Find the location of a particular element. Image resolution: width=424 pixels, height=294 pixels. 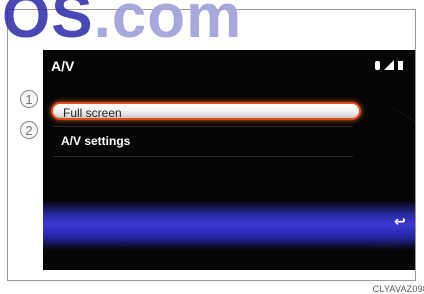

battery-icon is located at coordinates (400, 65).